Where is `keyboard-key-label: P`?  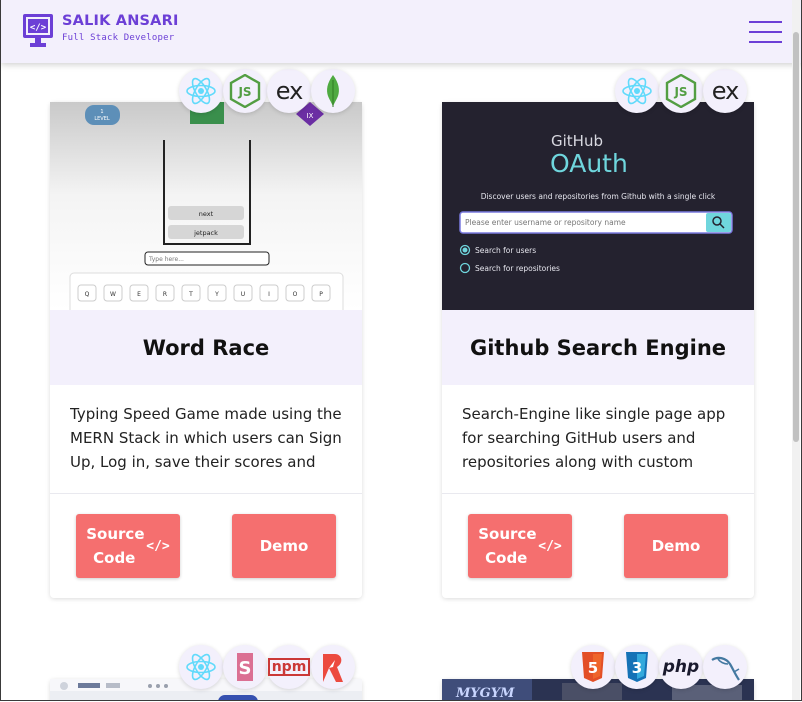 keyboard-key-label: P is located at coordinates (321, 294).